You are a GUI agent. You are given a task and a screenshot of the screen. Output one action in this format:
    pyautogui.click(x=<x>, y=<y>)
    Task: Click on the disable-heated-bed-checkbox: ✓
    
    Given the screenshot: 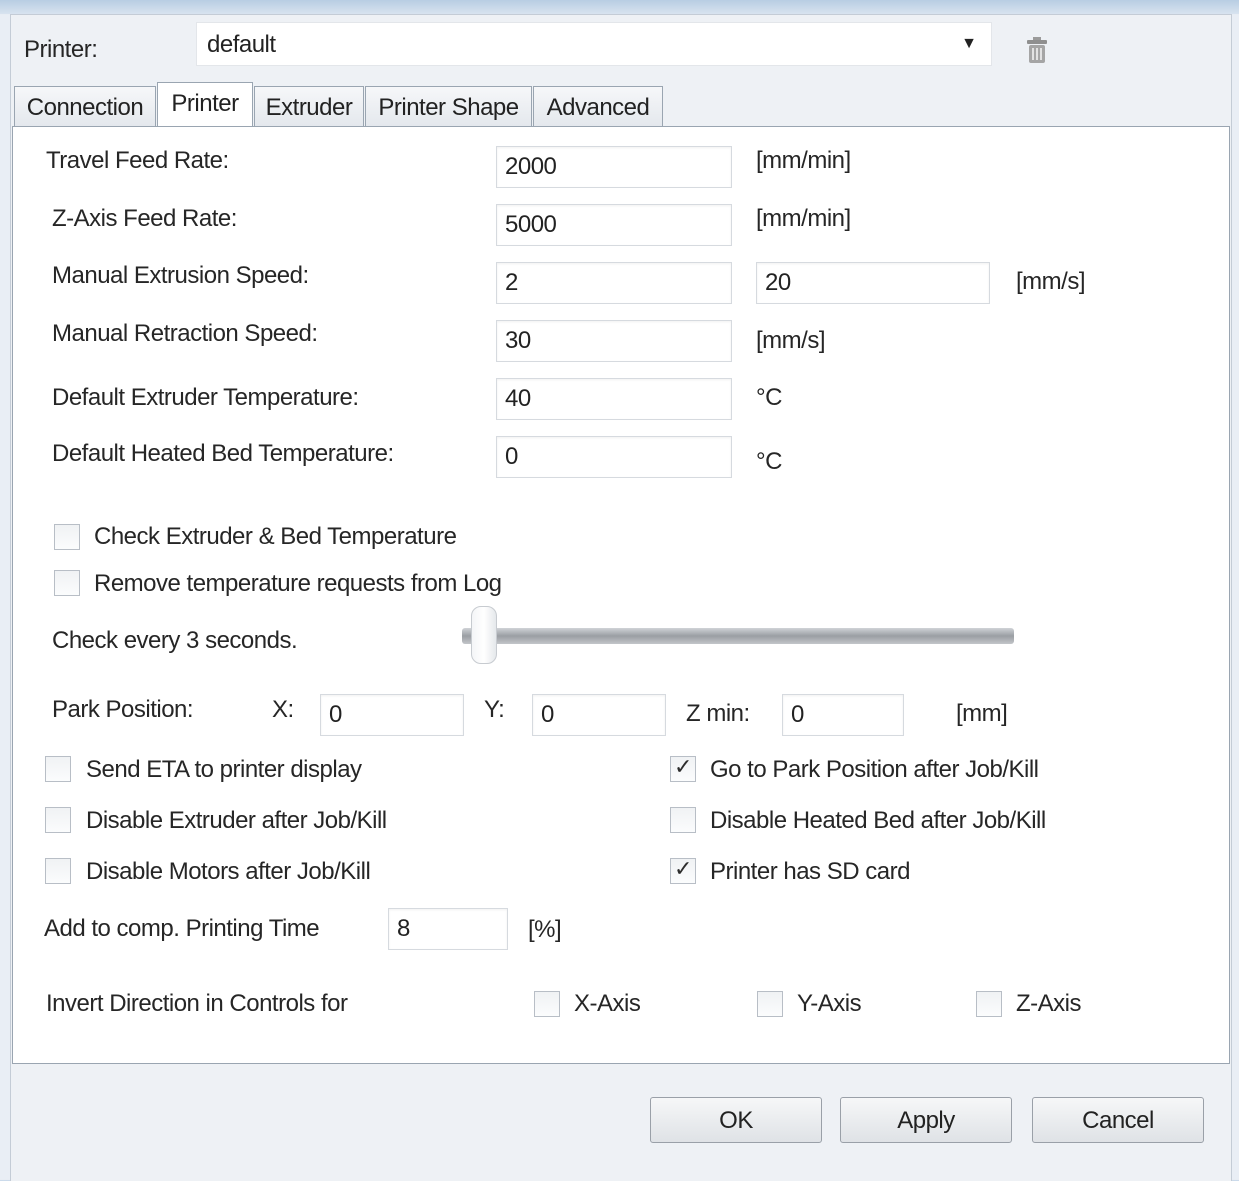 What is the action you would take?
    pyautogui.click(x=683, y=820)
    